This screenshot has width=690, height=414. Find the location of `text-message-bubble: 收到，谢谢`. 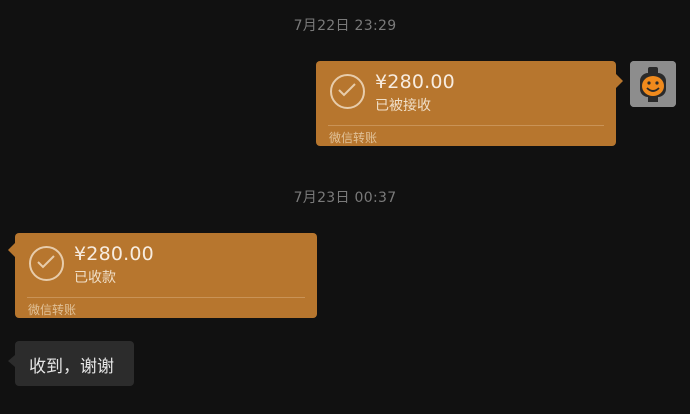

text-message-bubble: 收到，谢谢 is located at coordinates (71, 363).